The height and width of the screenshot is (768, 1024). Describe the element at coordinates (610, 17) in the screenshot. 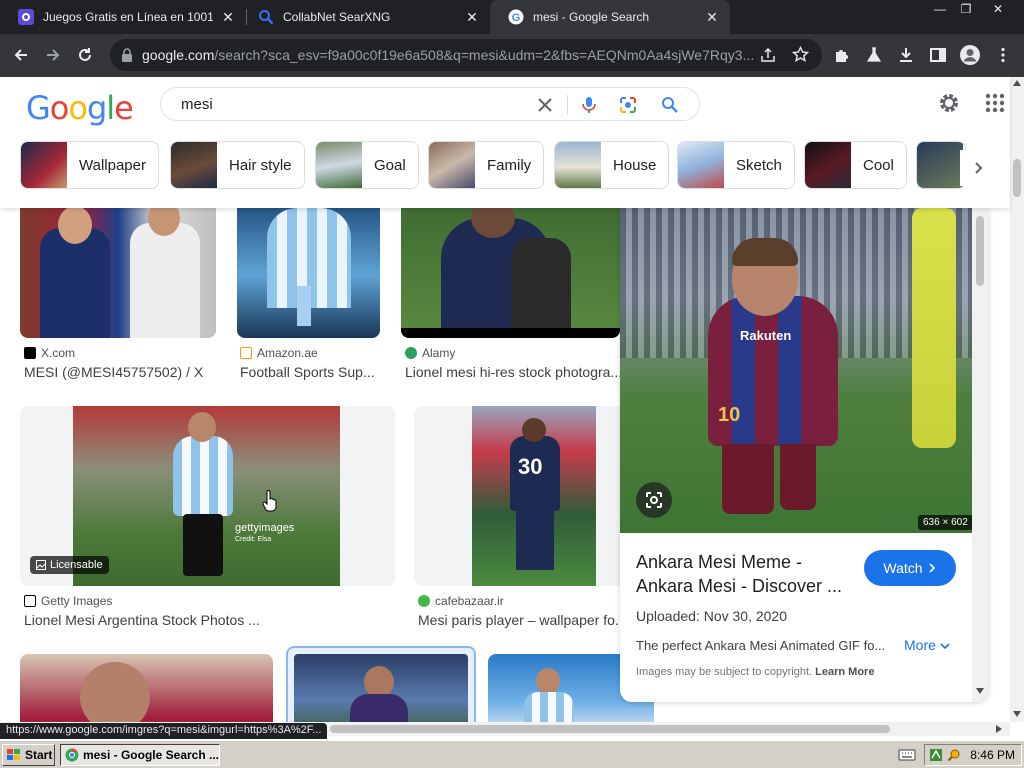

I see `tab-google-search: G mesi - Google Search ✕` at that location.